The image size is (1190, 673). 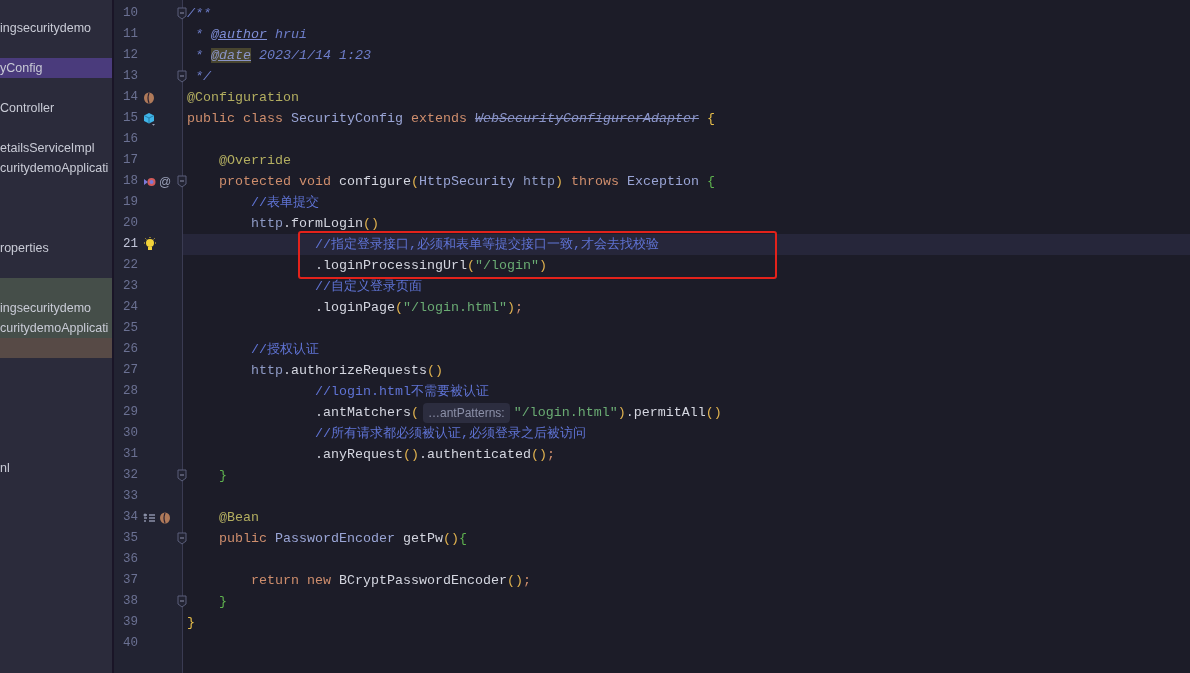 I want to click on tree-item: Controller, so click(x=27, y=108).